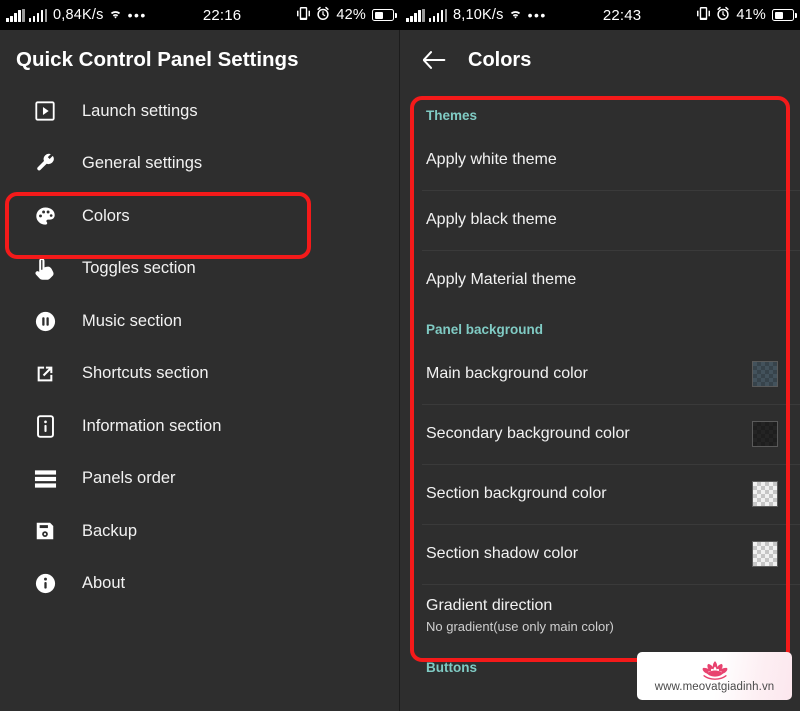 Image resolution: width=800 pixels, height=711 pixels. I want to click on battery-percent-label: 42%, so click(351, 15).